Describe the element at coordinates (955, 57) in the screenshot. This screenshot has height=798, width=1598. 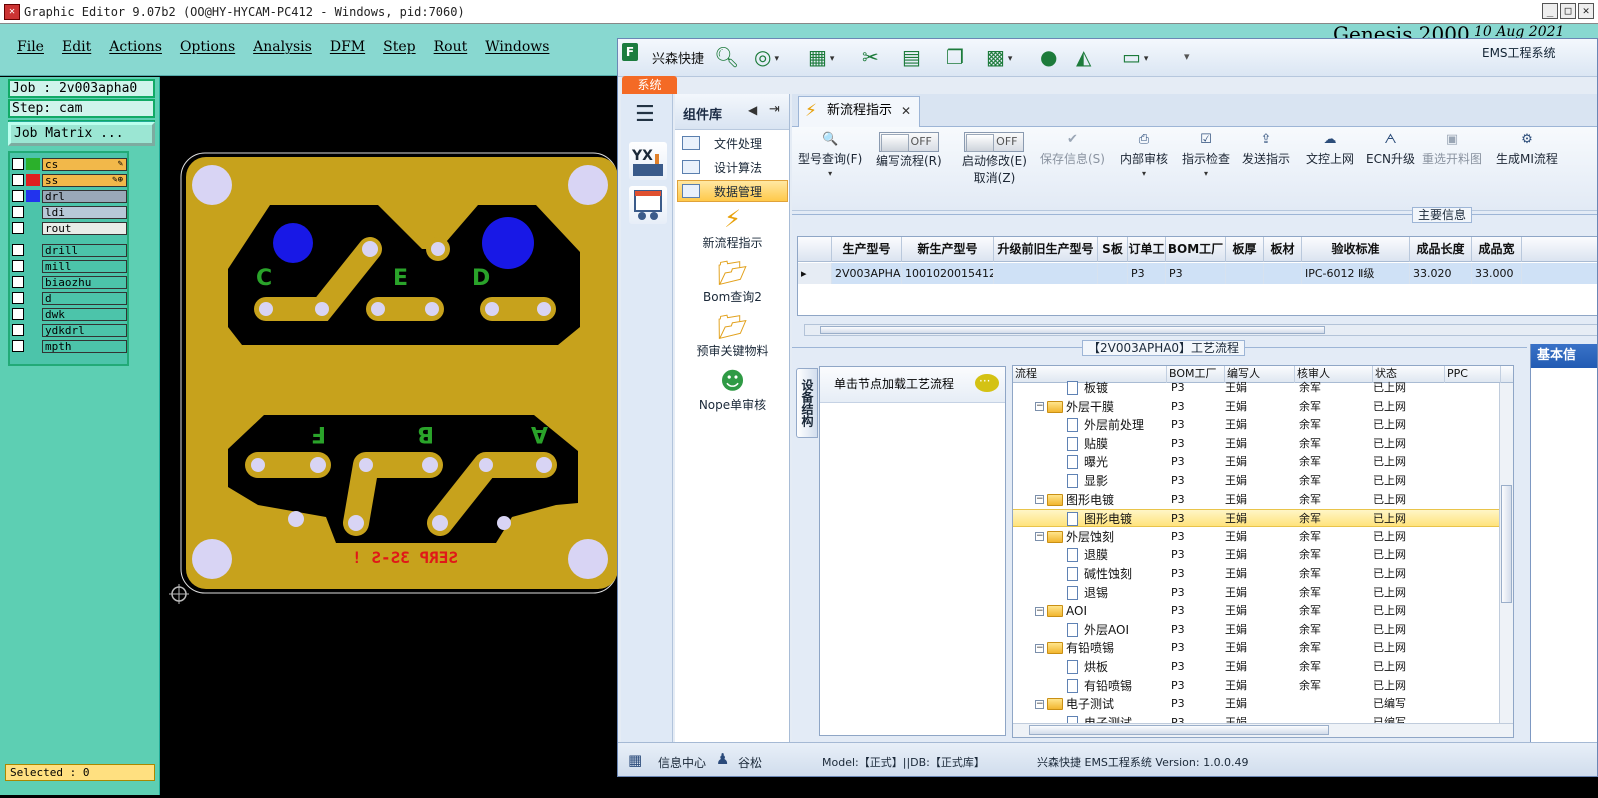
I see `copy-icon: ❐` at that location.